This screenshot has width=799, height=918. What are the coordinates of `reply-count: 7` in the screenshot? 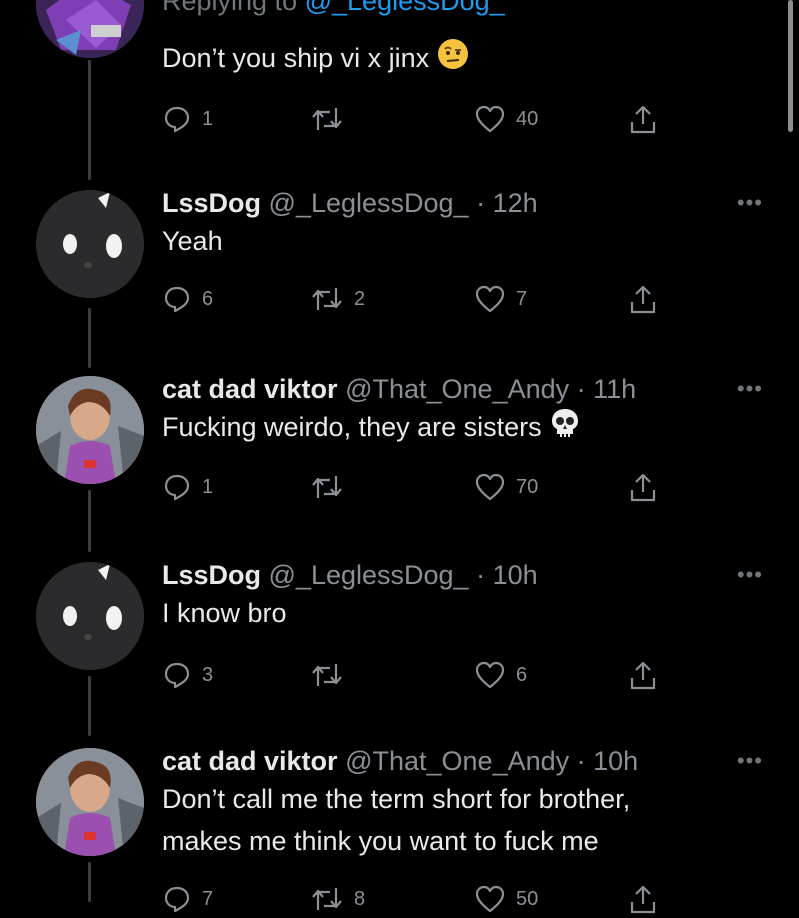 It's located at (208, 898).